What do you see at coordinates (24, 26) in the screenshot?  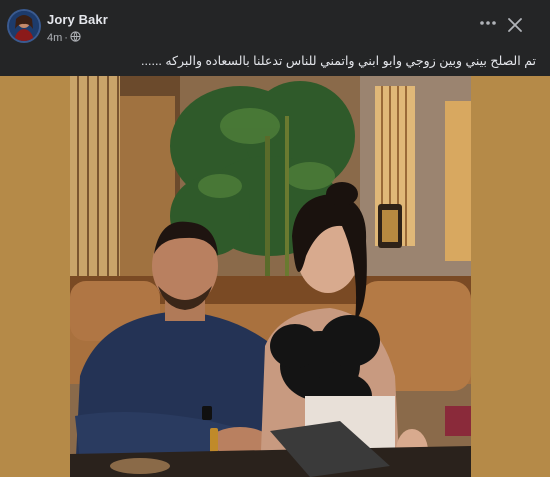 I see `author-avatar` at bounding box center [24, 26].